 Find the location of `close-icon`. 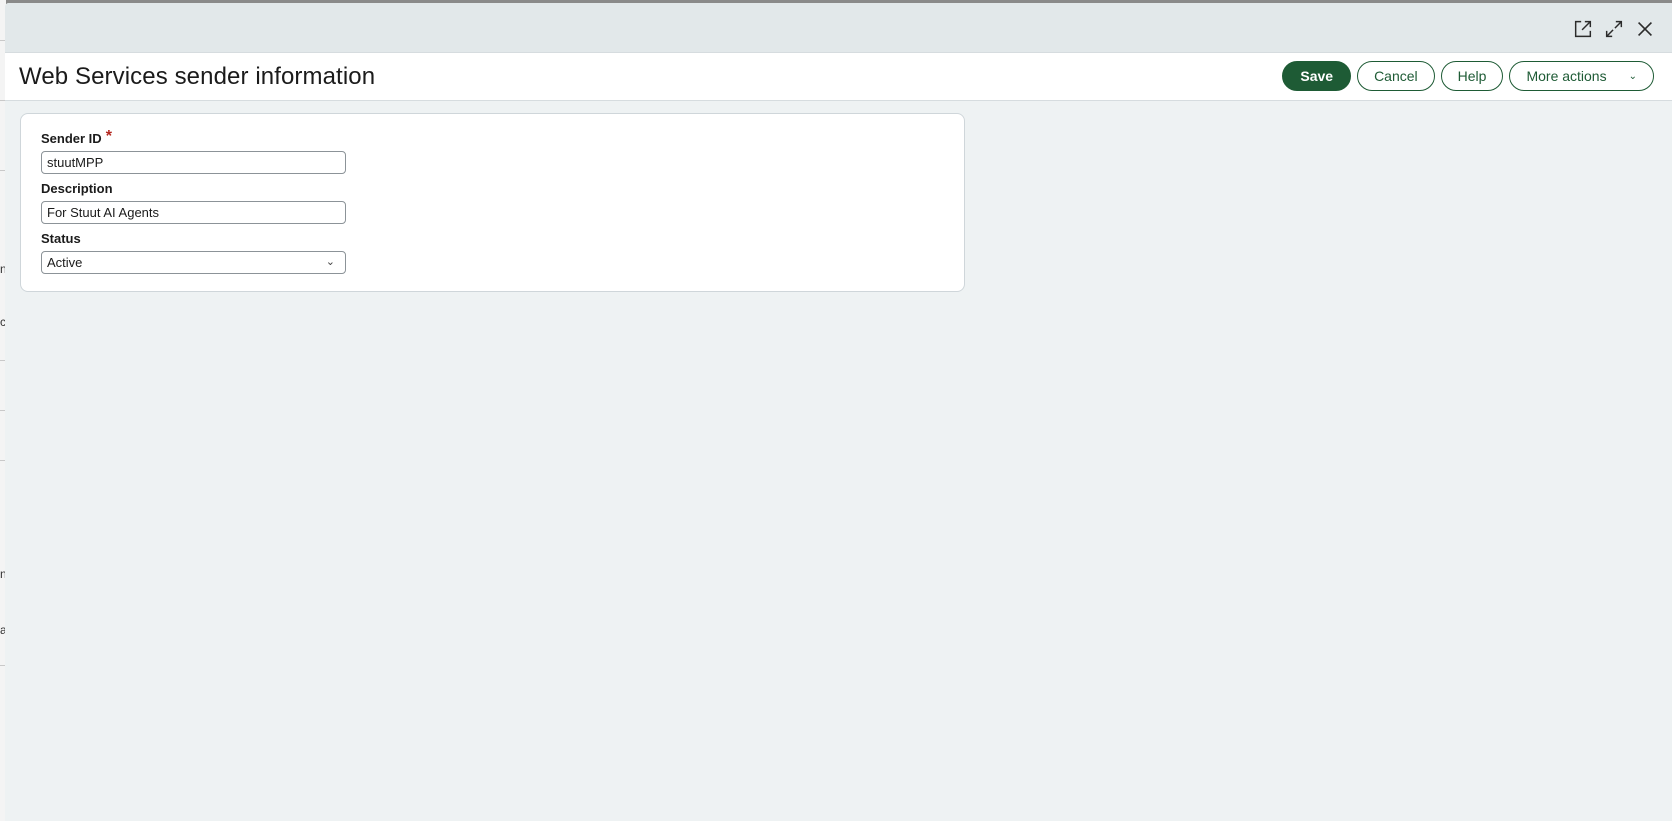

close-icon is located at coordinates (1645, 29).